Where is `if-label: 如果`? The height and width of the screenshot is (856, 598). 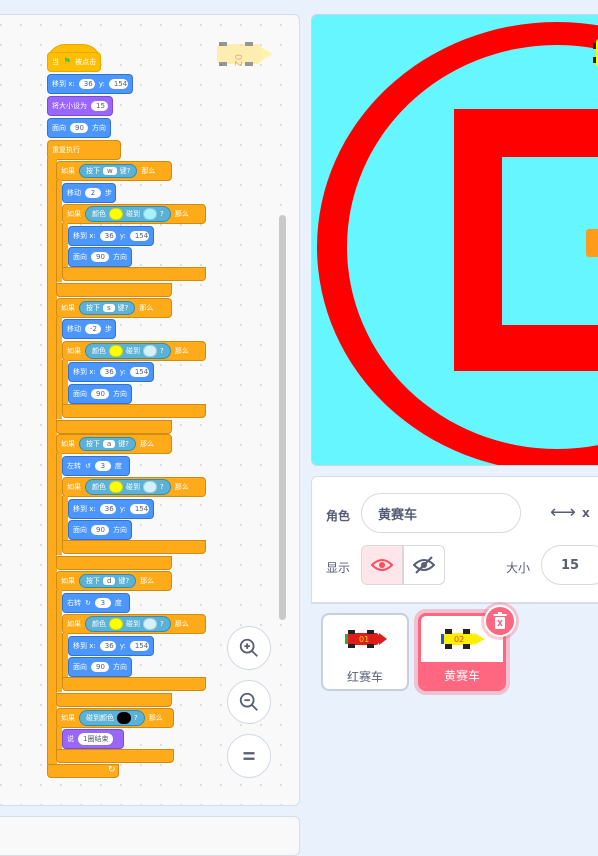
if-label: 如果 is located at coordinates (74, 214).